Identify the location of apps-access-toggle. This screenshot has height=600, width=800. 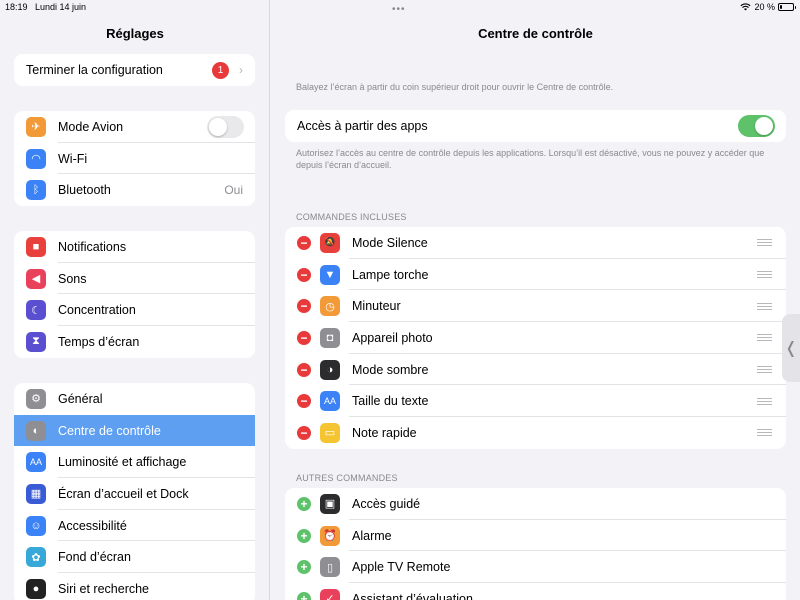
(756, 125).